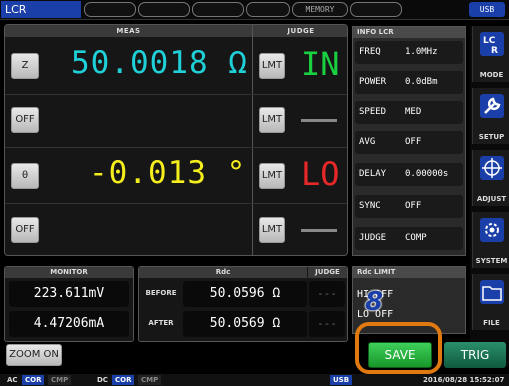  Describe the element at coordinates (409, 32) in the screenshot. I see `info-header: INFO LCR` at that location.